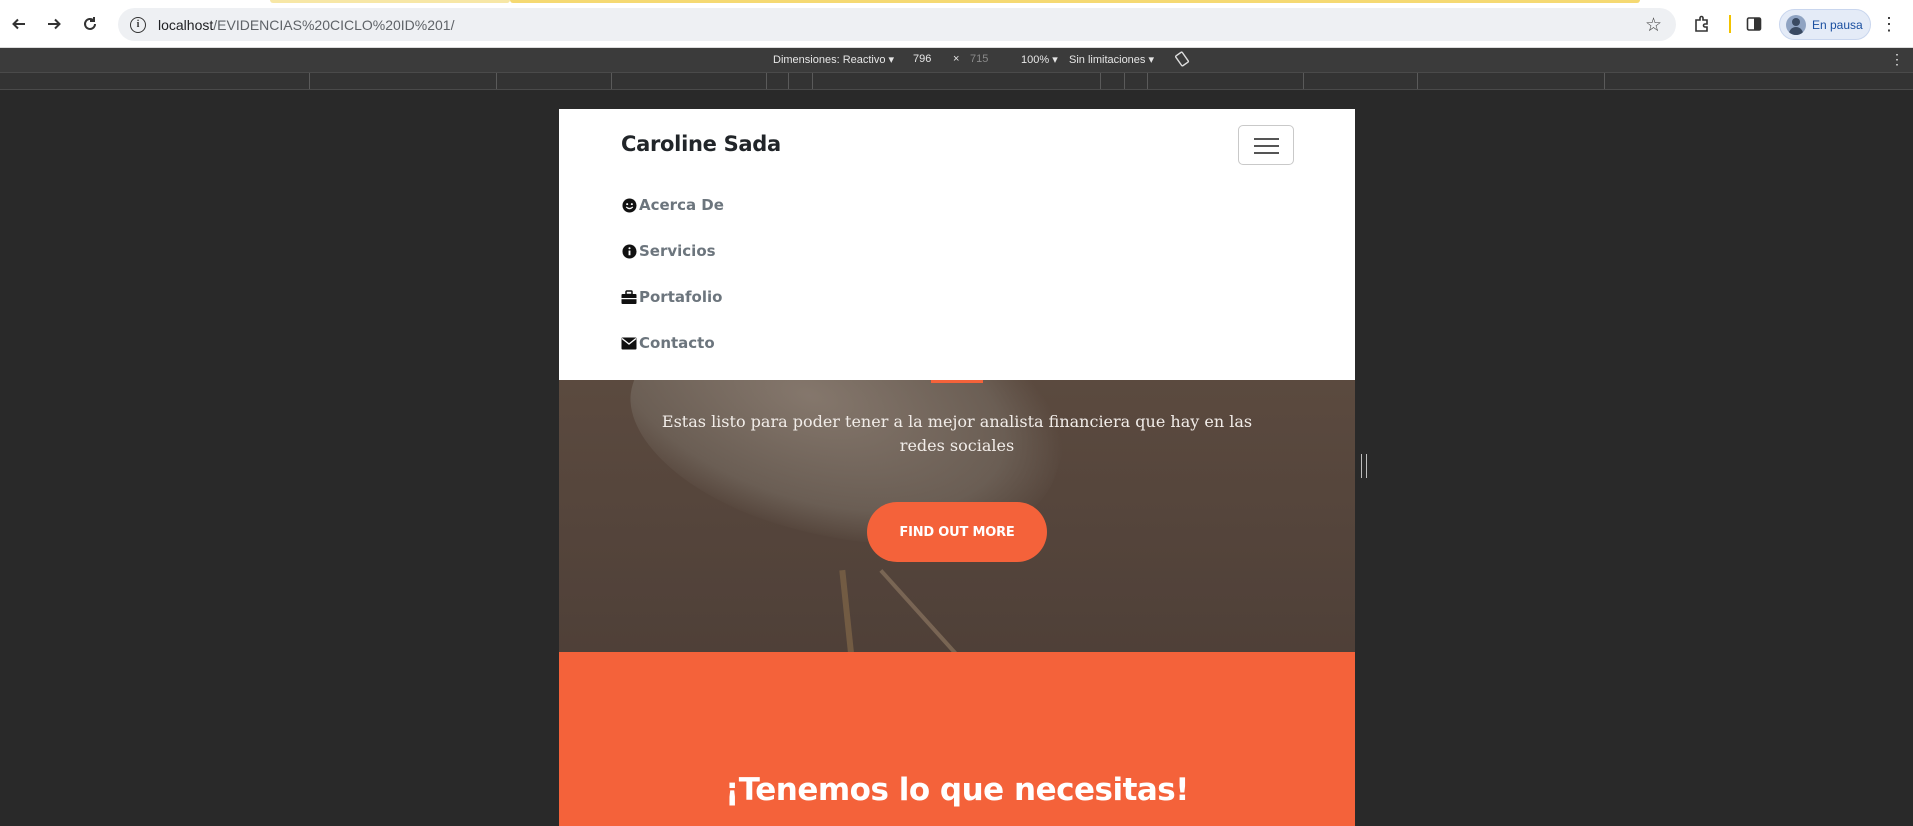 This screenshot has width=1913, height=826. I want to click on rotate-icon, so click(1182, 59).